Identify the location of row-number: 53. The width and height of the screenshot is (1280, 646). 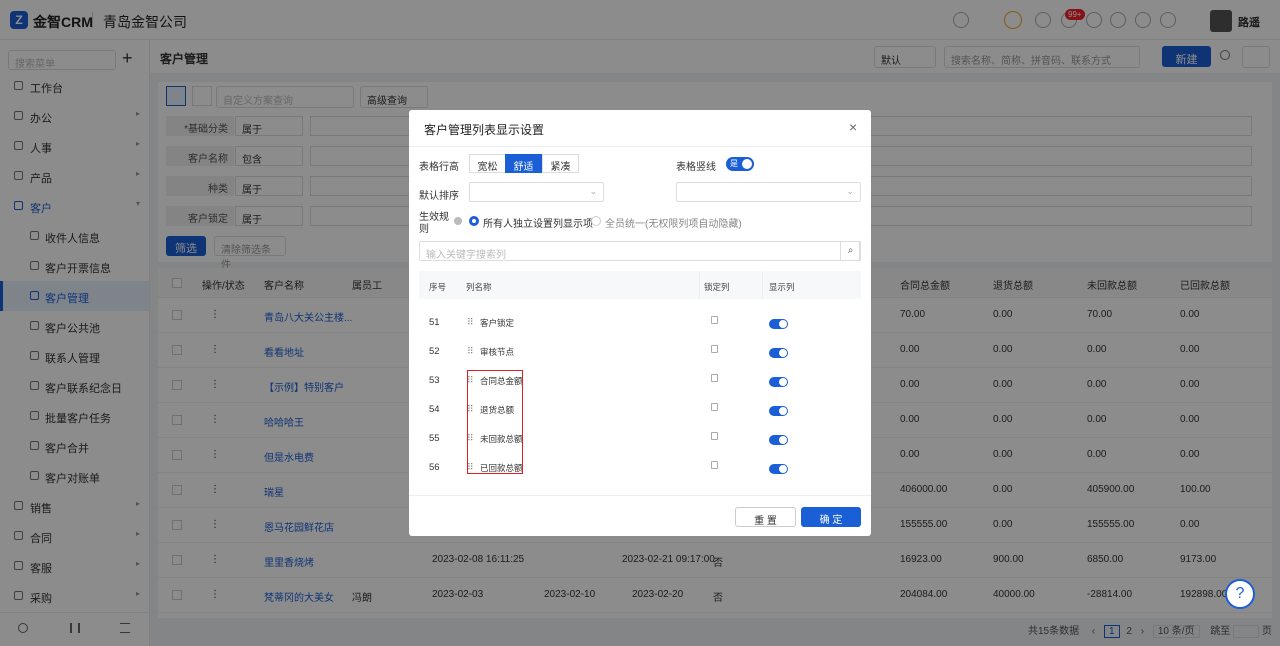
(434, 380).